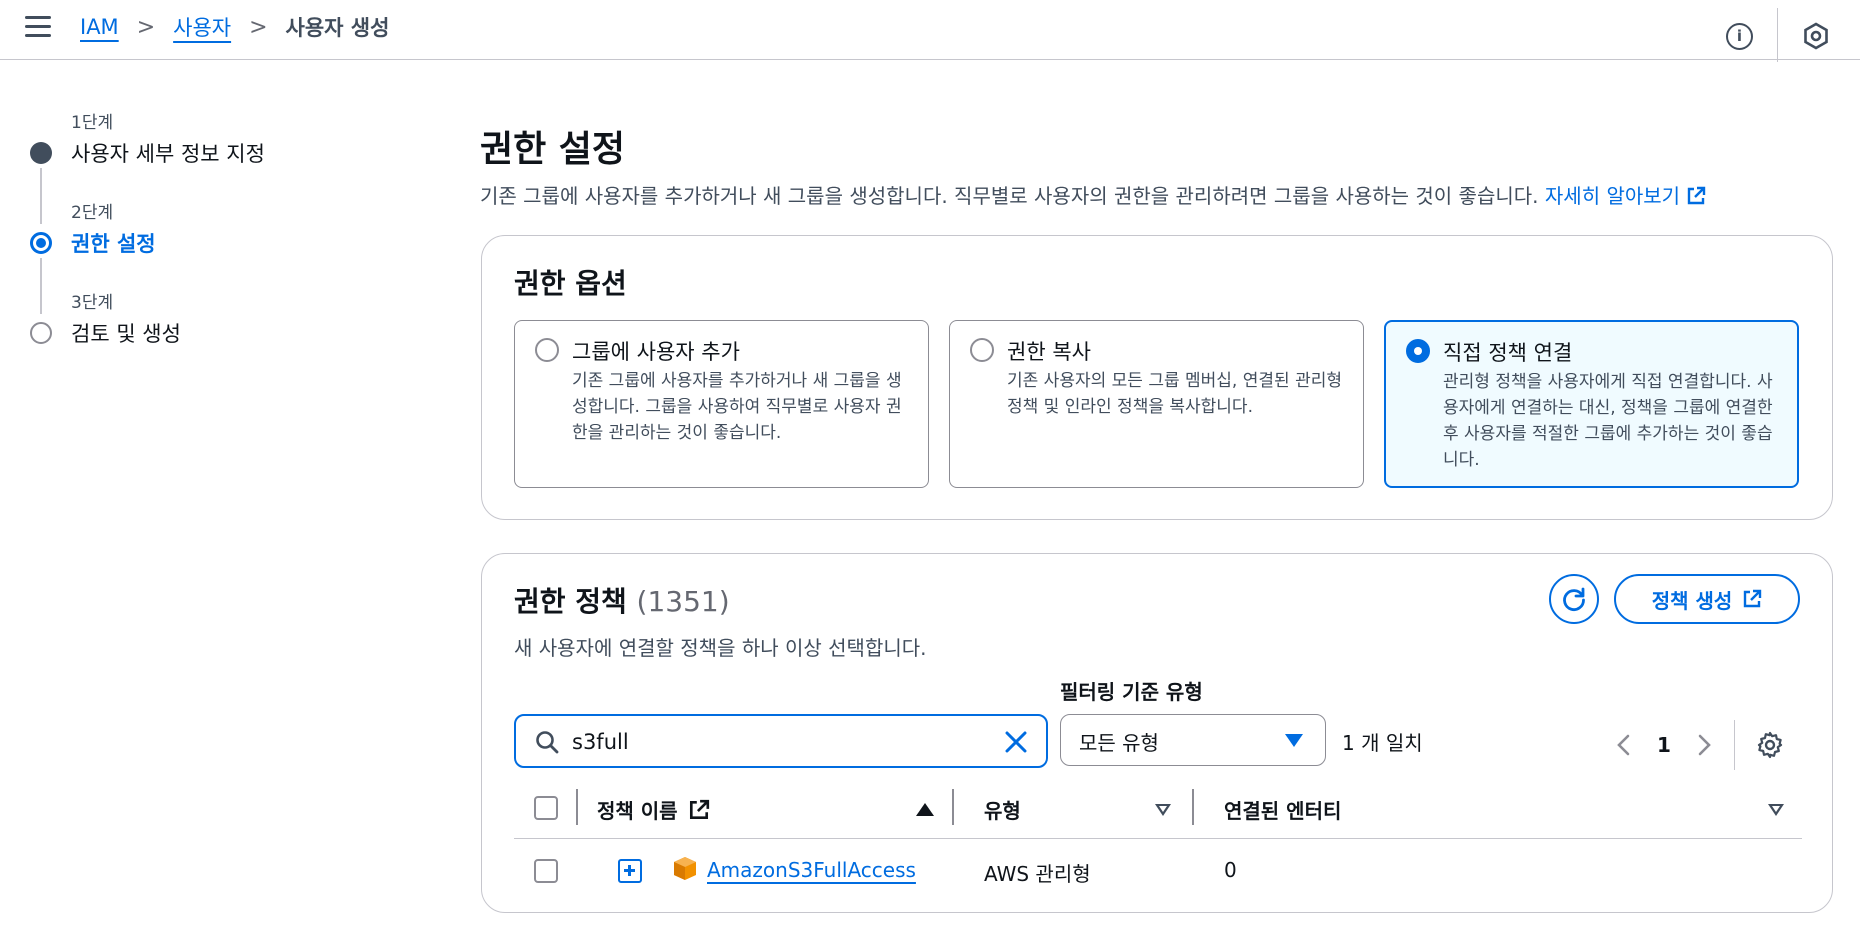 Image resolution: width=1860 pixels, height=930 pixels. Describe the element at coordinates (772, 742) in the screenshot. I see `search-input` at that location.